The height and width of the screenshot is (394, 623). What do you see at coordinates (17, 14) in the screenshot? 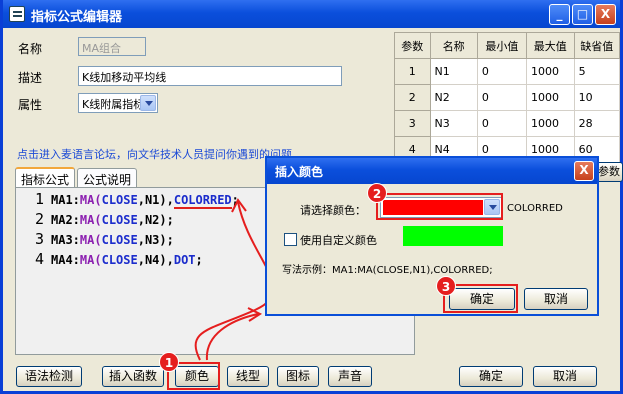
I see `app-icon` at bounding box center [17, 14].